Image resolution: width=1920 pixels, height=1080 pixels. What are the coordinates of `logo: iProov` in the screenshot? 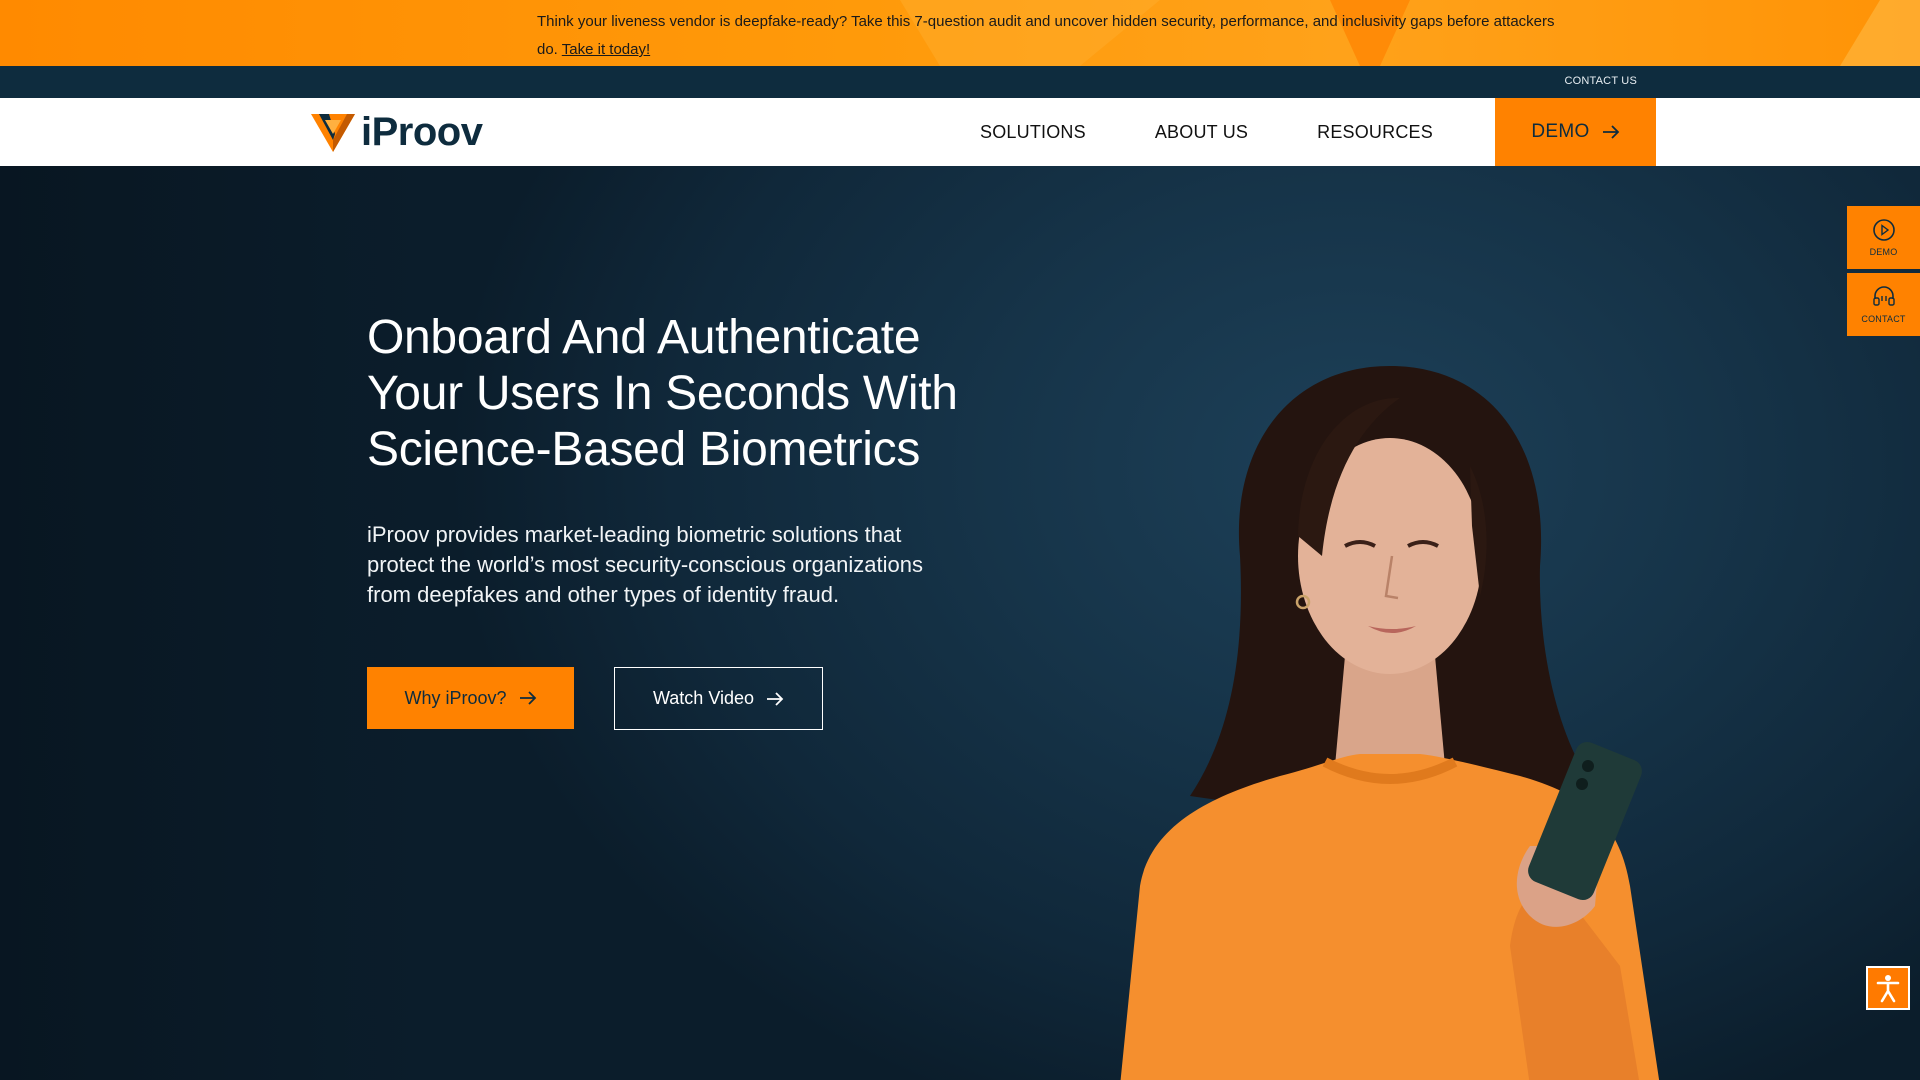 It's located at (397, 132).